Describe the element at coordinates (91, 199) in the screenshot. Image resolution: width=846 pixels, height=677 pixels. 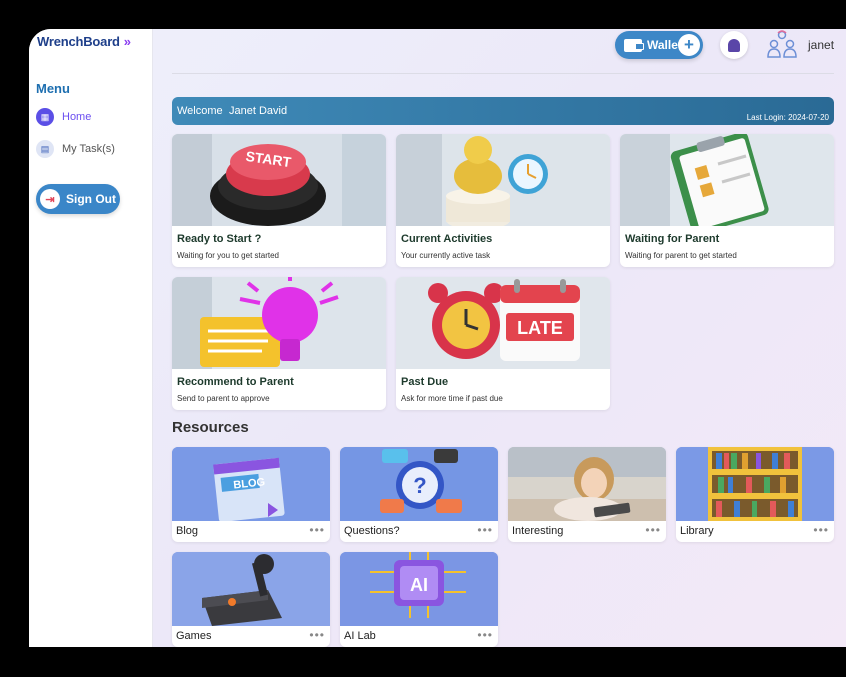
I see `sign-out-label: Sign Out` at that location.